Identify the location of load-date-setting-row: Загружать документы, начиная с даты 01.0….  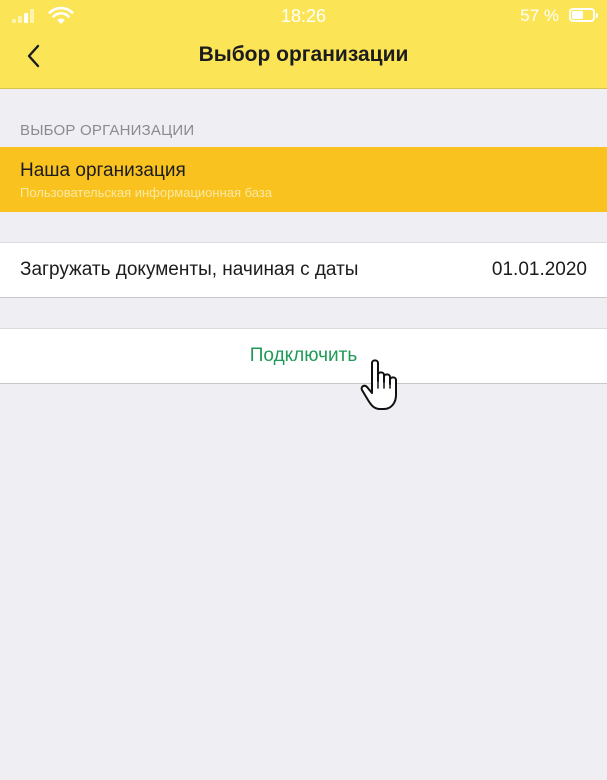
(303, 270).